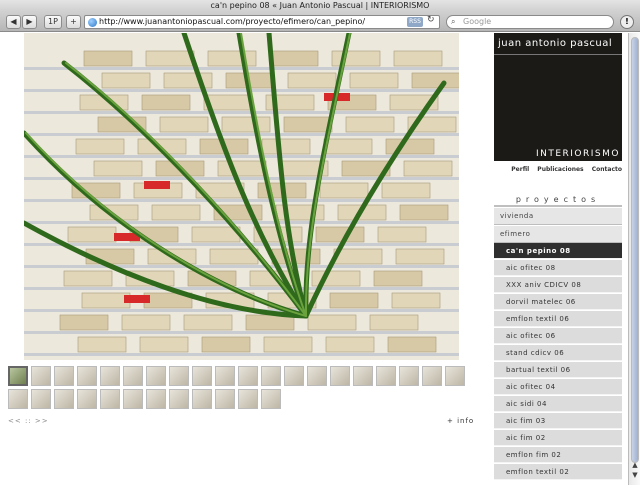 This screenshot has width=640, height=485. I want to click on category-vivienda: vivienda, so click(558, 216).